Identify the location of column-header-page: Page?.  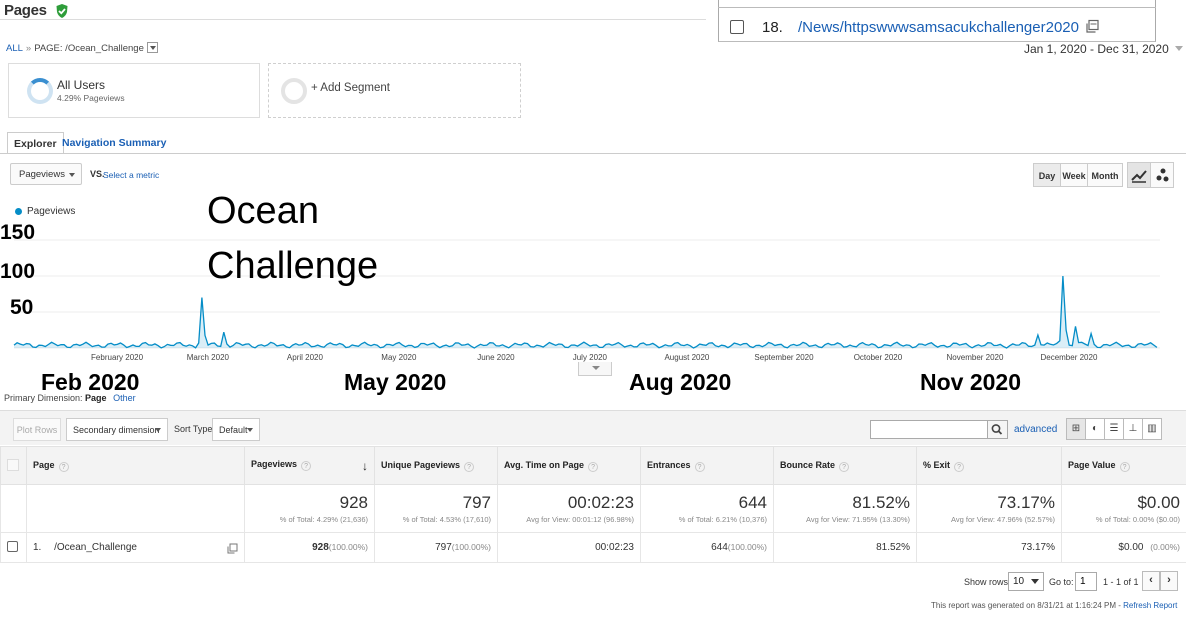
(135, 465).